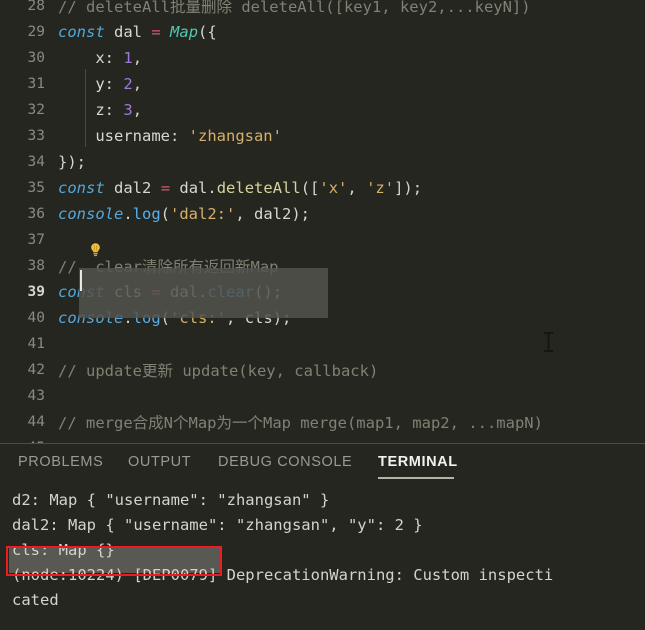  What do you see at coordinates (268, 292) in the screenshot?
I see `code-token: ();` at bounding box center [268, 292].